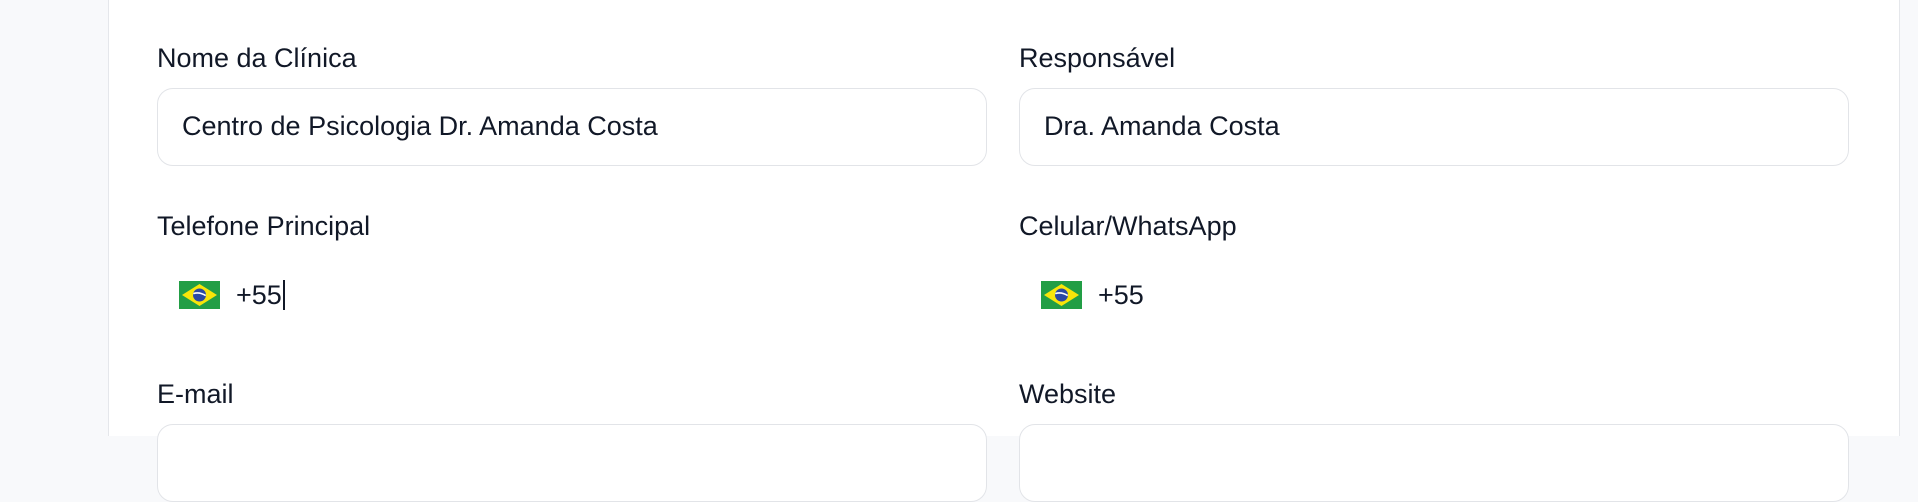 This screenshot has width=1918, height=502. I want to click on main-phone-dial-code-text: +55, so click(259, 295).